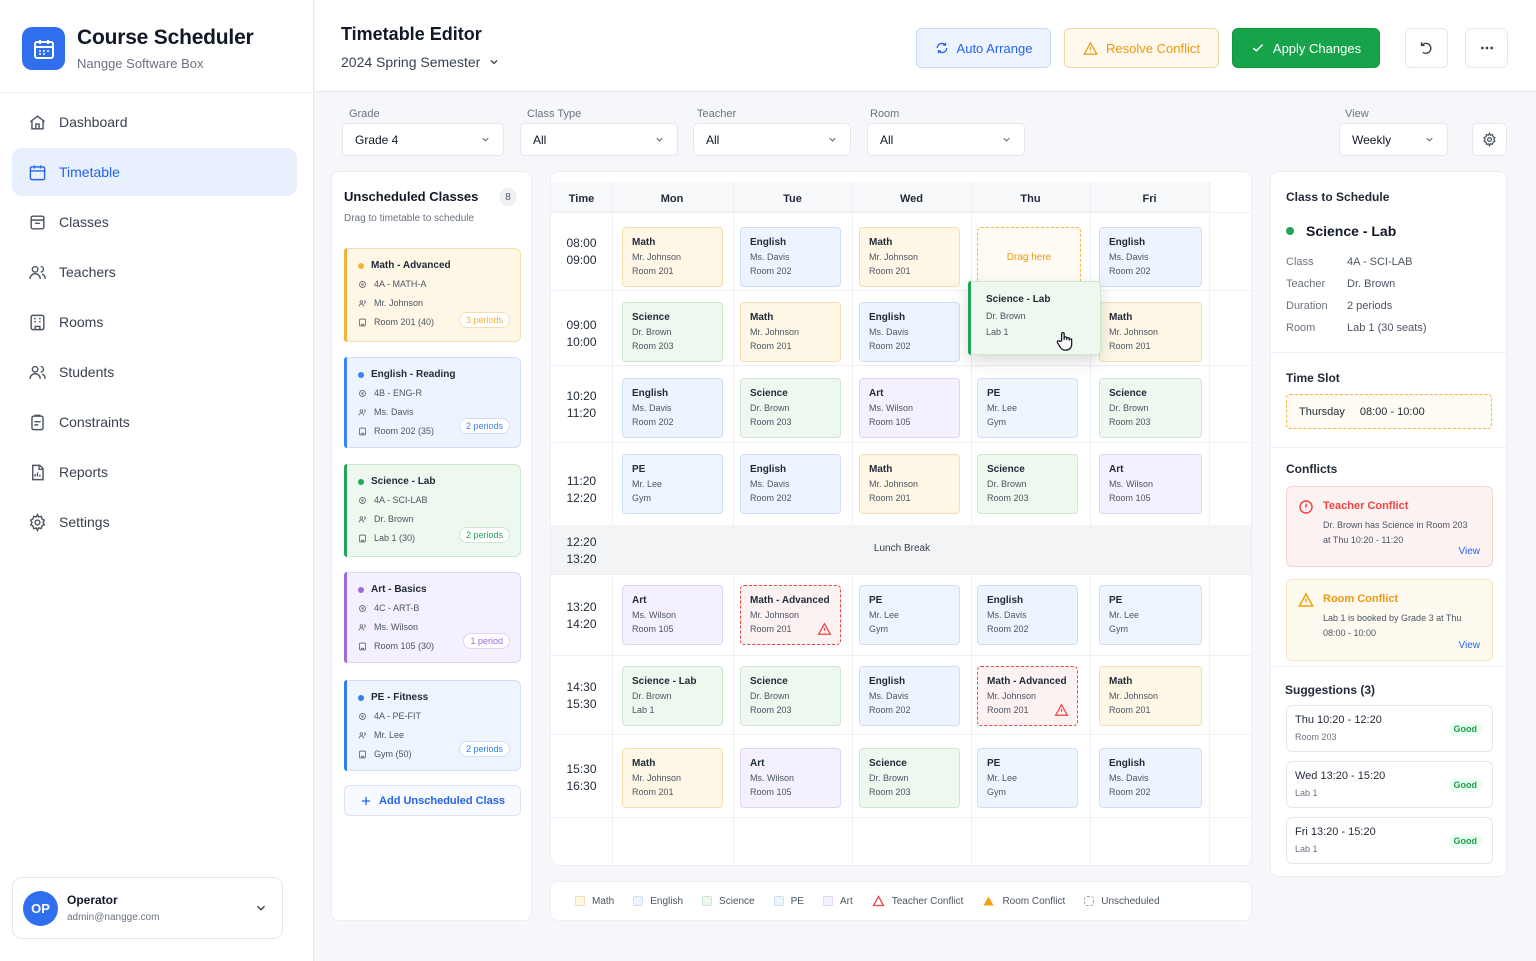  I want to click on drop-target: Drag here, so click(1029, 257).